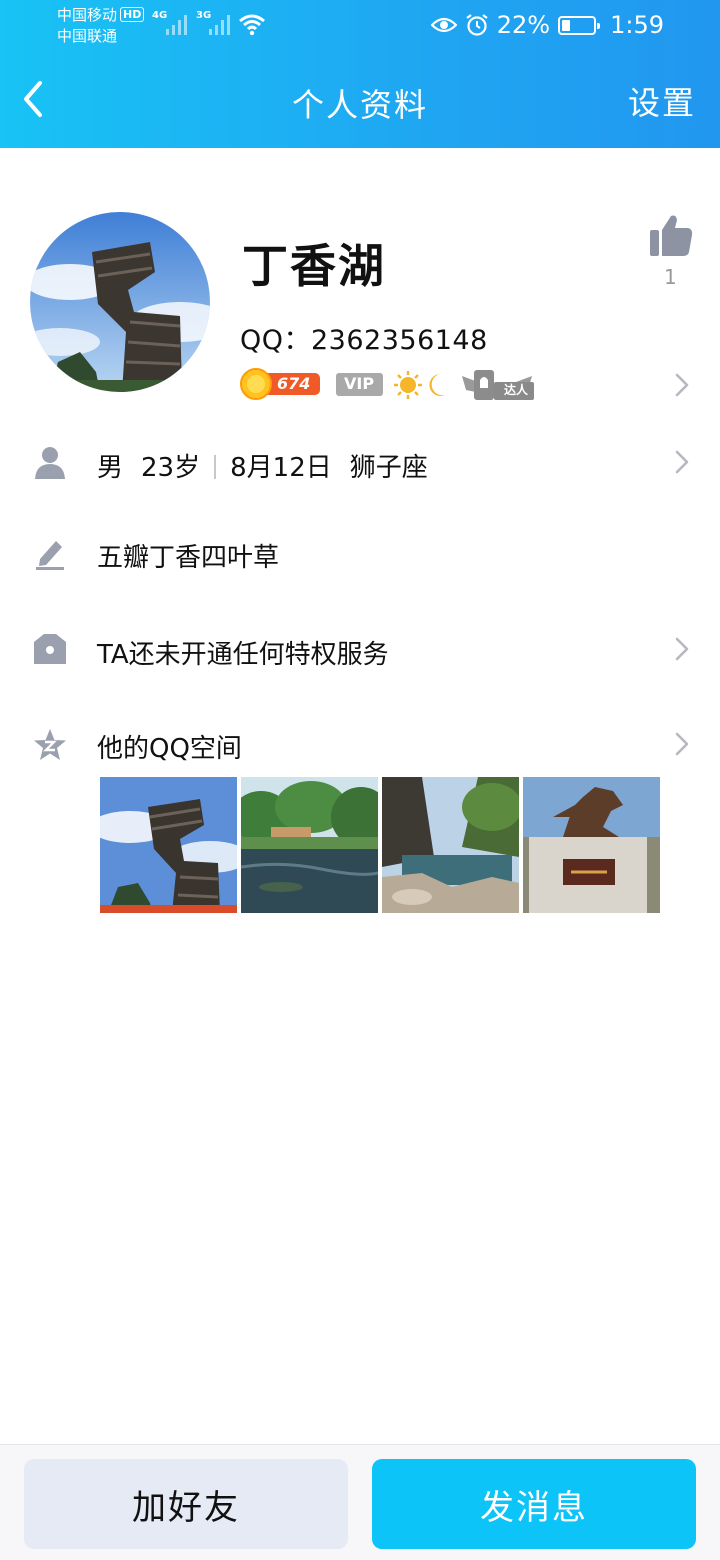  I want to click on privilege-row: TA还未开通任何特权服务, so click(243, 652).